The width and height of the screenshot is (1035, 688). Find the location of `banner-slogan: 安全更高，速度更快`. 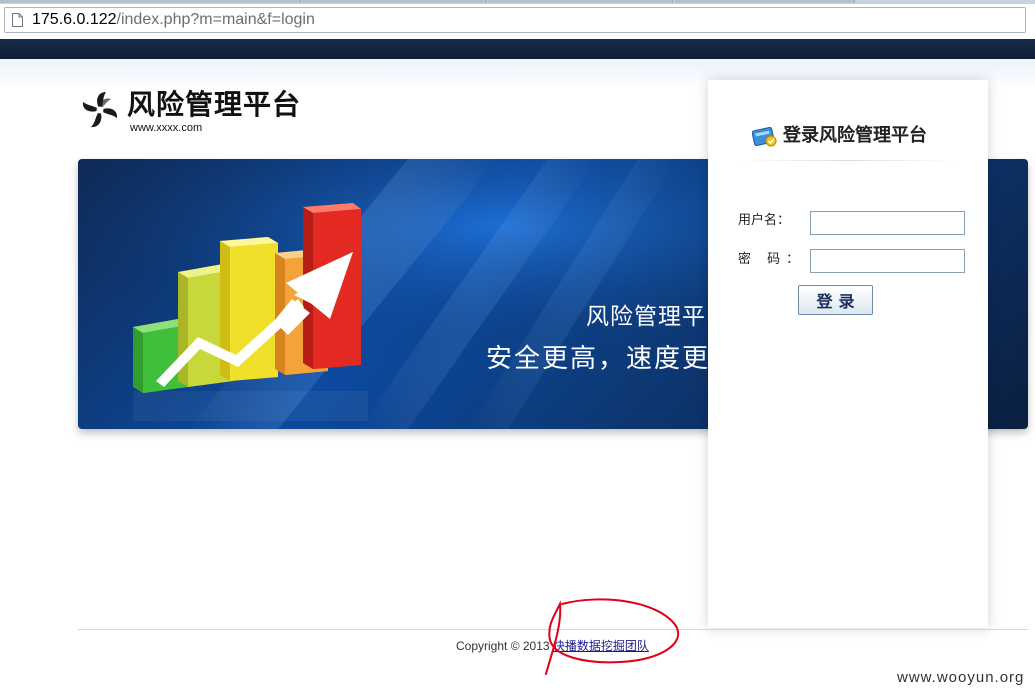

banner-slogan: 安全更高，速度更快 is located at coordinates (612, 359).